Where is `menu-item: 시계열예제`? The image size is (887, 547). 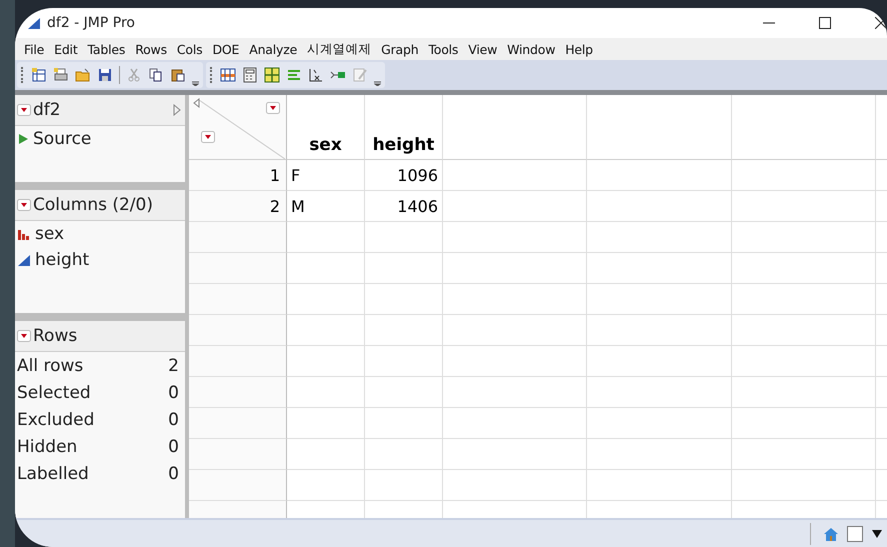
menu-item: 시계열예제 is located at coordinates (339, 49).